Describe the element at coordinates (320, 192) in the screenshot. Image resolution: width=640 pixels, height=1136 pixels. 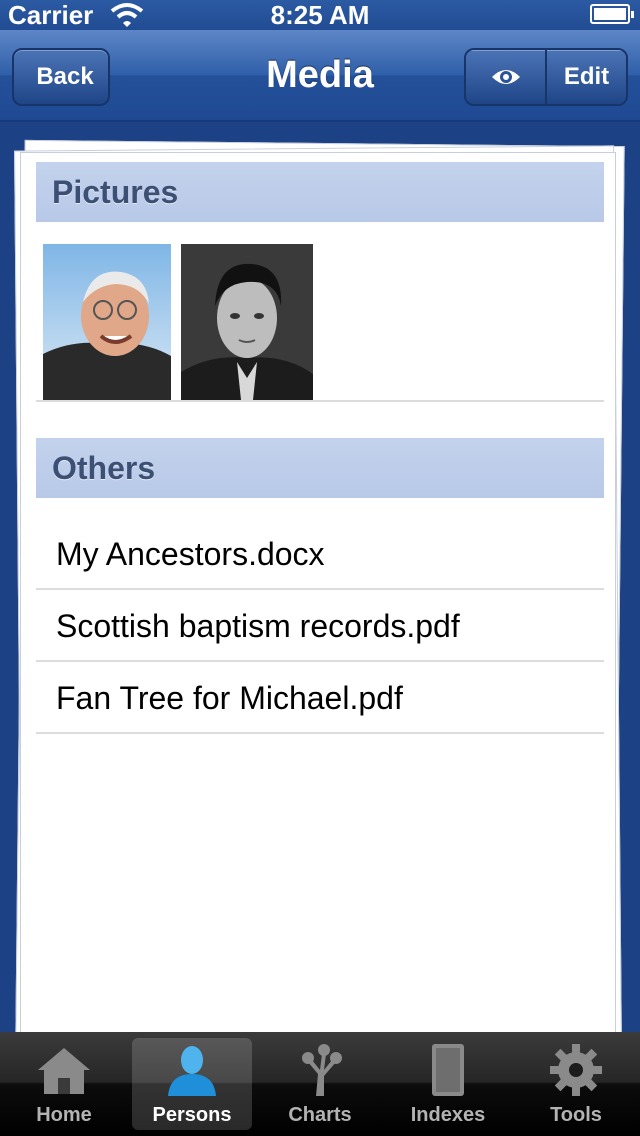
I see `section-header-pictures: Pictures` at that location.